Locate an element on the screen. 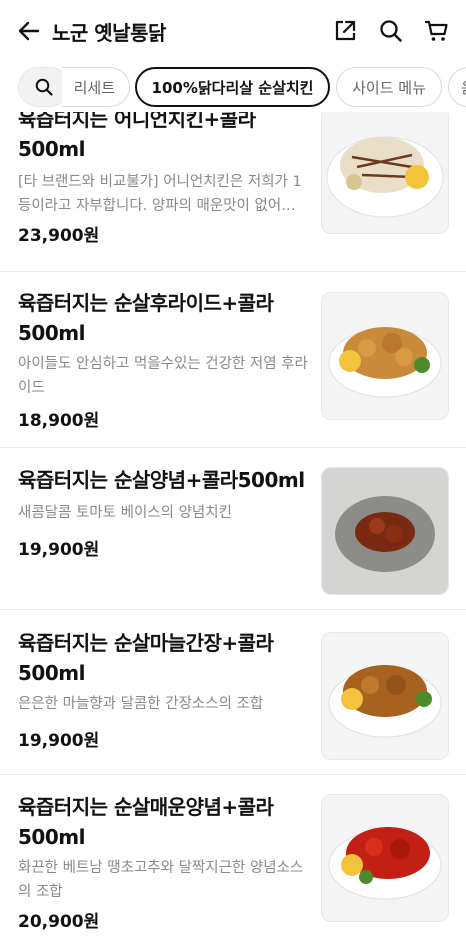  menu-item-description: 은은한 마늘향과 달콤한 간장소스의 조합 is located at coordinates (141, 704).